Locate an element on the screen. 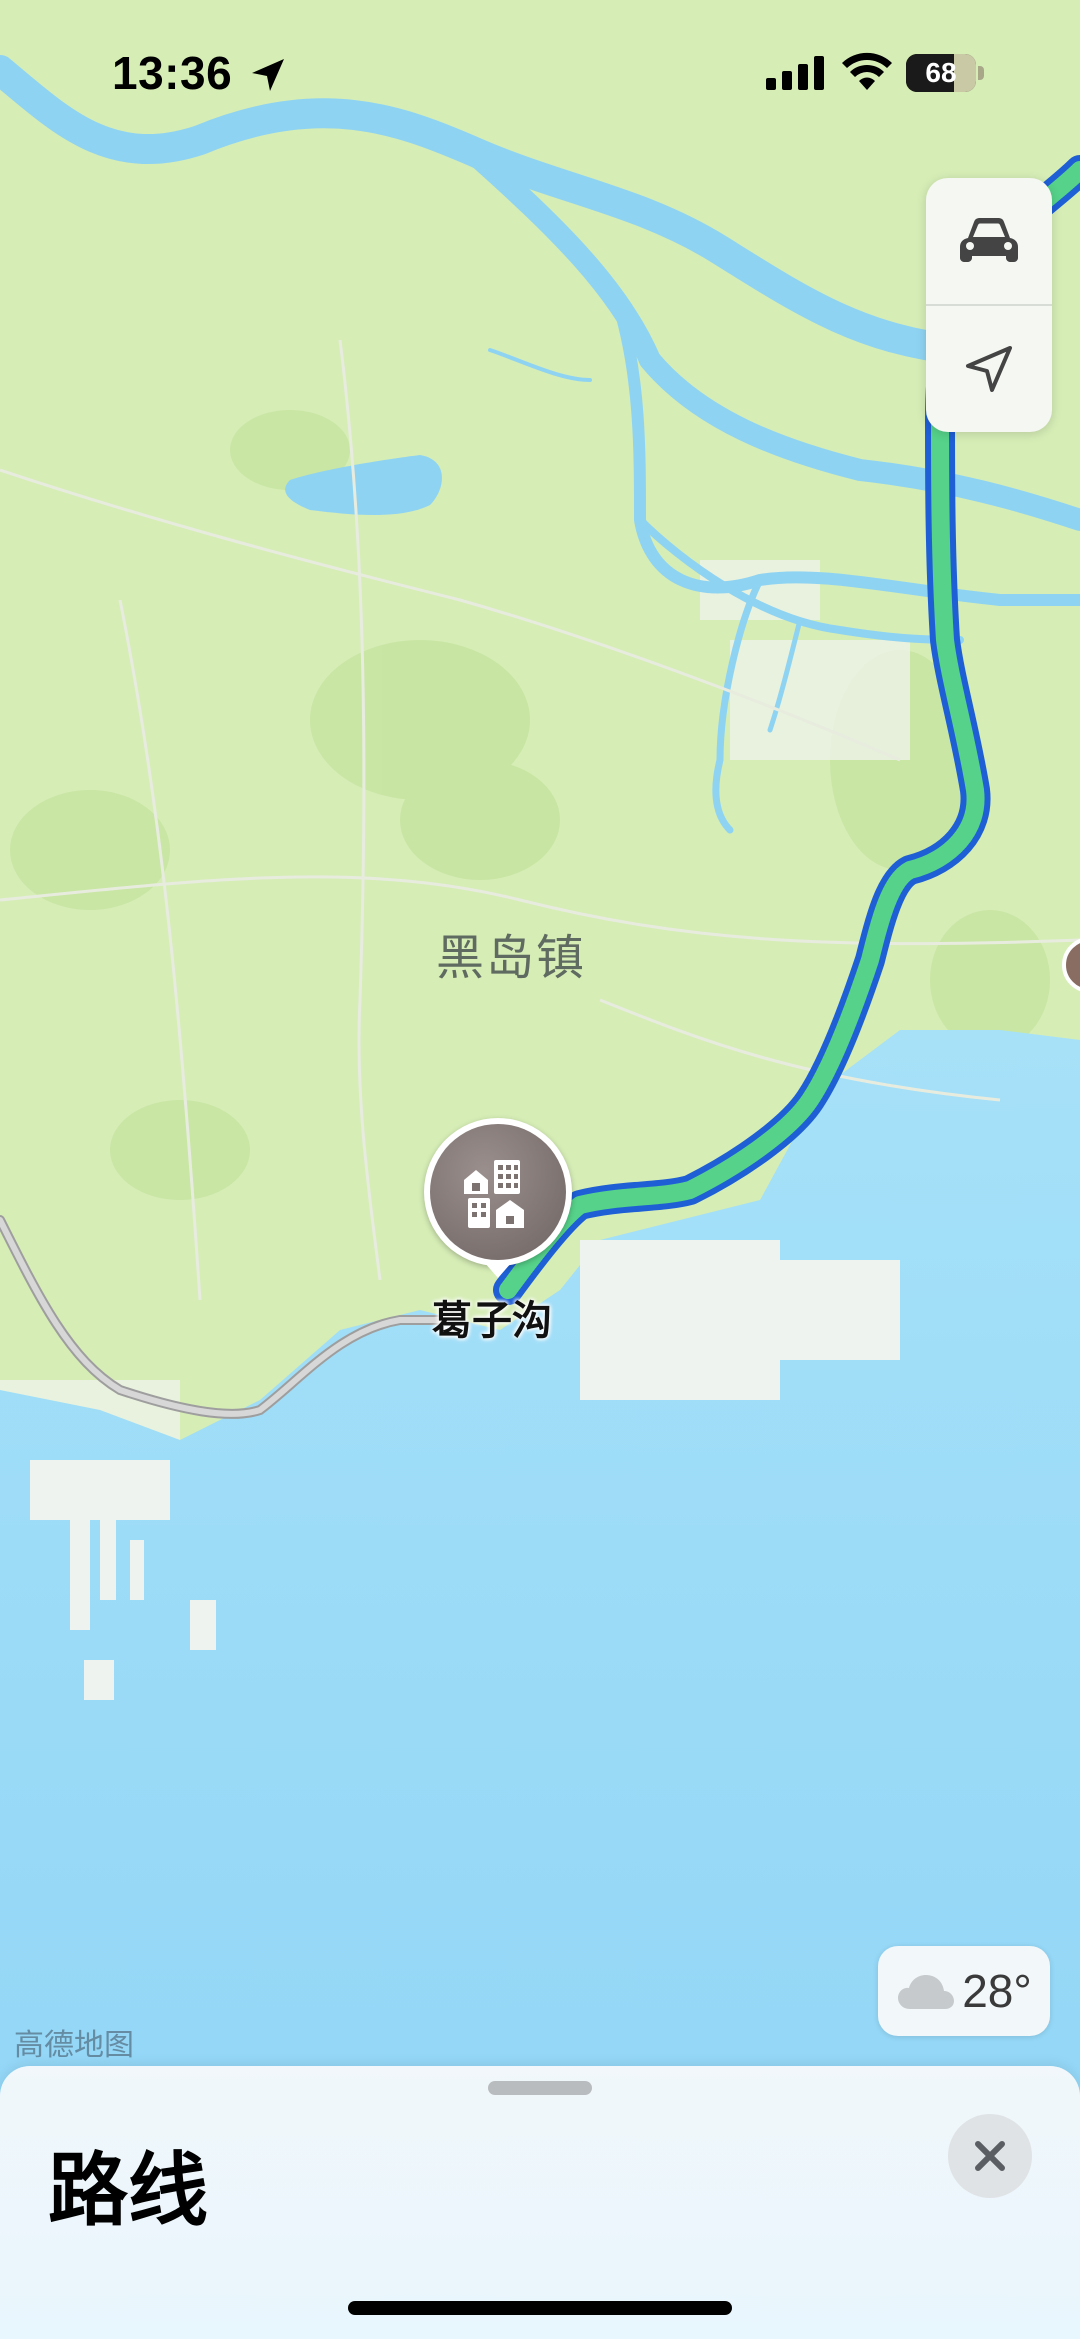  car-icon is located at coordinates (989, 240).